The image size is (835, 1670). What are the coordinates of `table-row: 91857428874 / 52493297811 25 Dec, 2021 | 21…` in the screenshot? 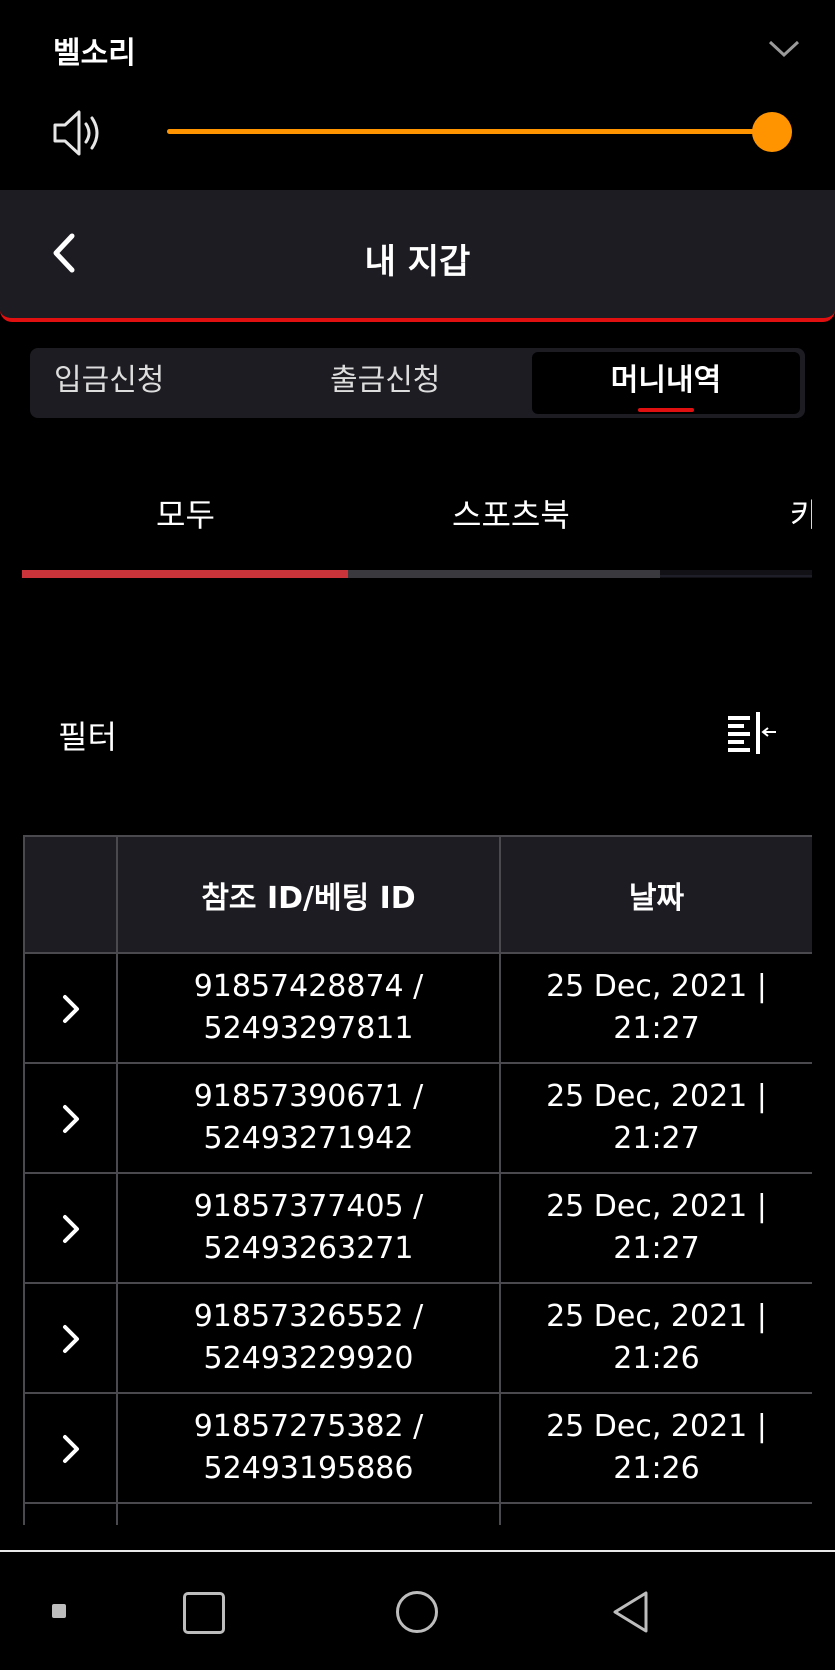 It's located at (417, 1008).